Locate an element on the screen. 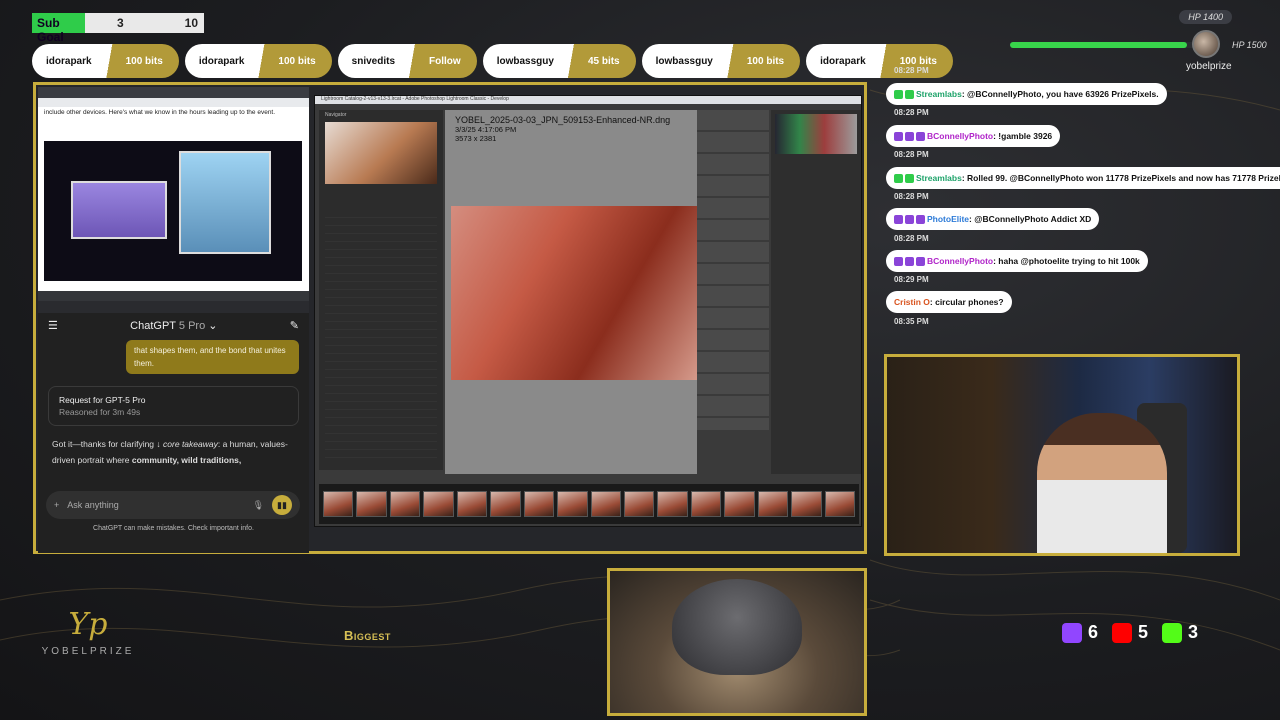  filmstrip is located at coordinates (589, 504).